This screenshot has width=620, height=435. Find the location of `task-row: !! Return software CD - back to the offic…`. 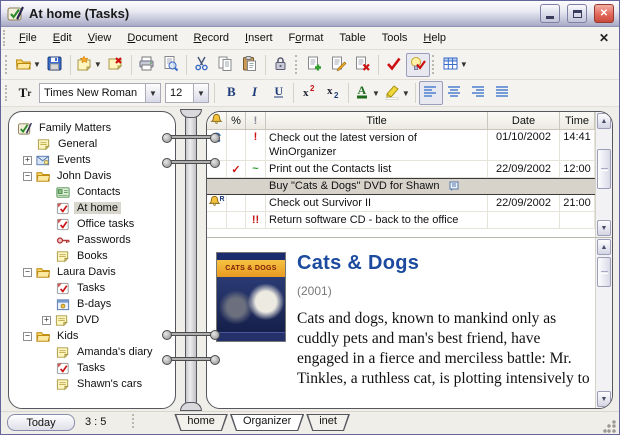

task-row: !! Return software CD - back to the offic… is located at coordinates (401, 220).